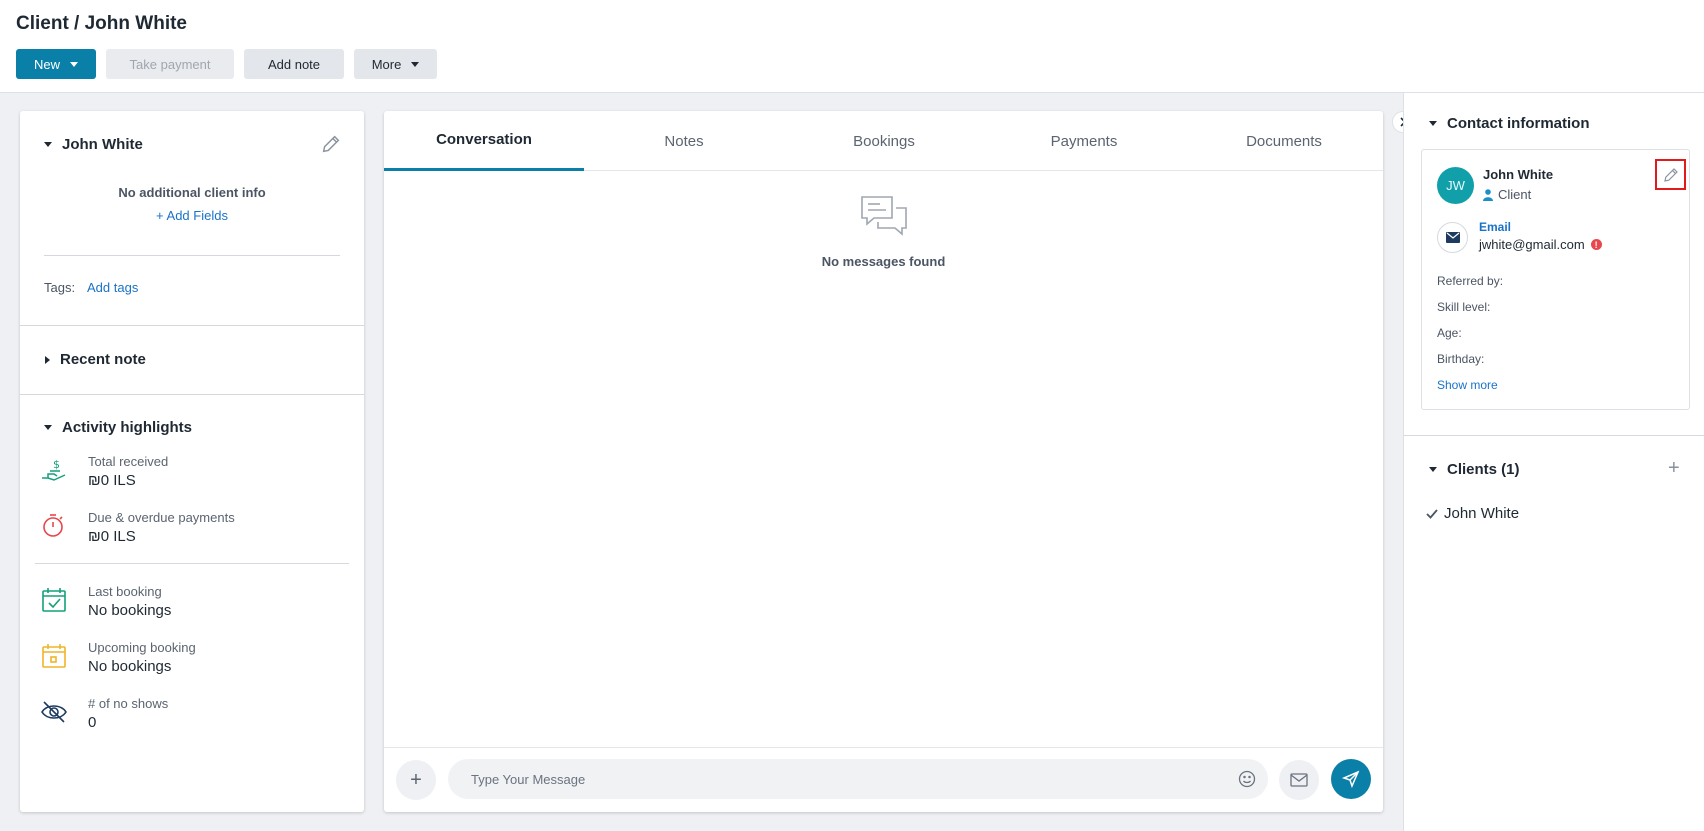 This screenshot has height=831, width=1704. Describe the element at coordinates (1467, 385) in the screenshot. I see `show-more-link: Show more` at that location.